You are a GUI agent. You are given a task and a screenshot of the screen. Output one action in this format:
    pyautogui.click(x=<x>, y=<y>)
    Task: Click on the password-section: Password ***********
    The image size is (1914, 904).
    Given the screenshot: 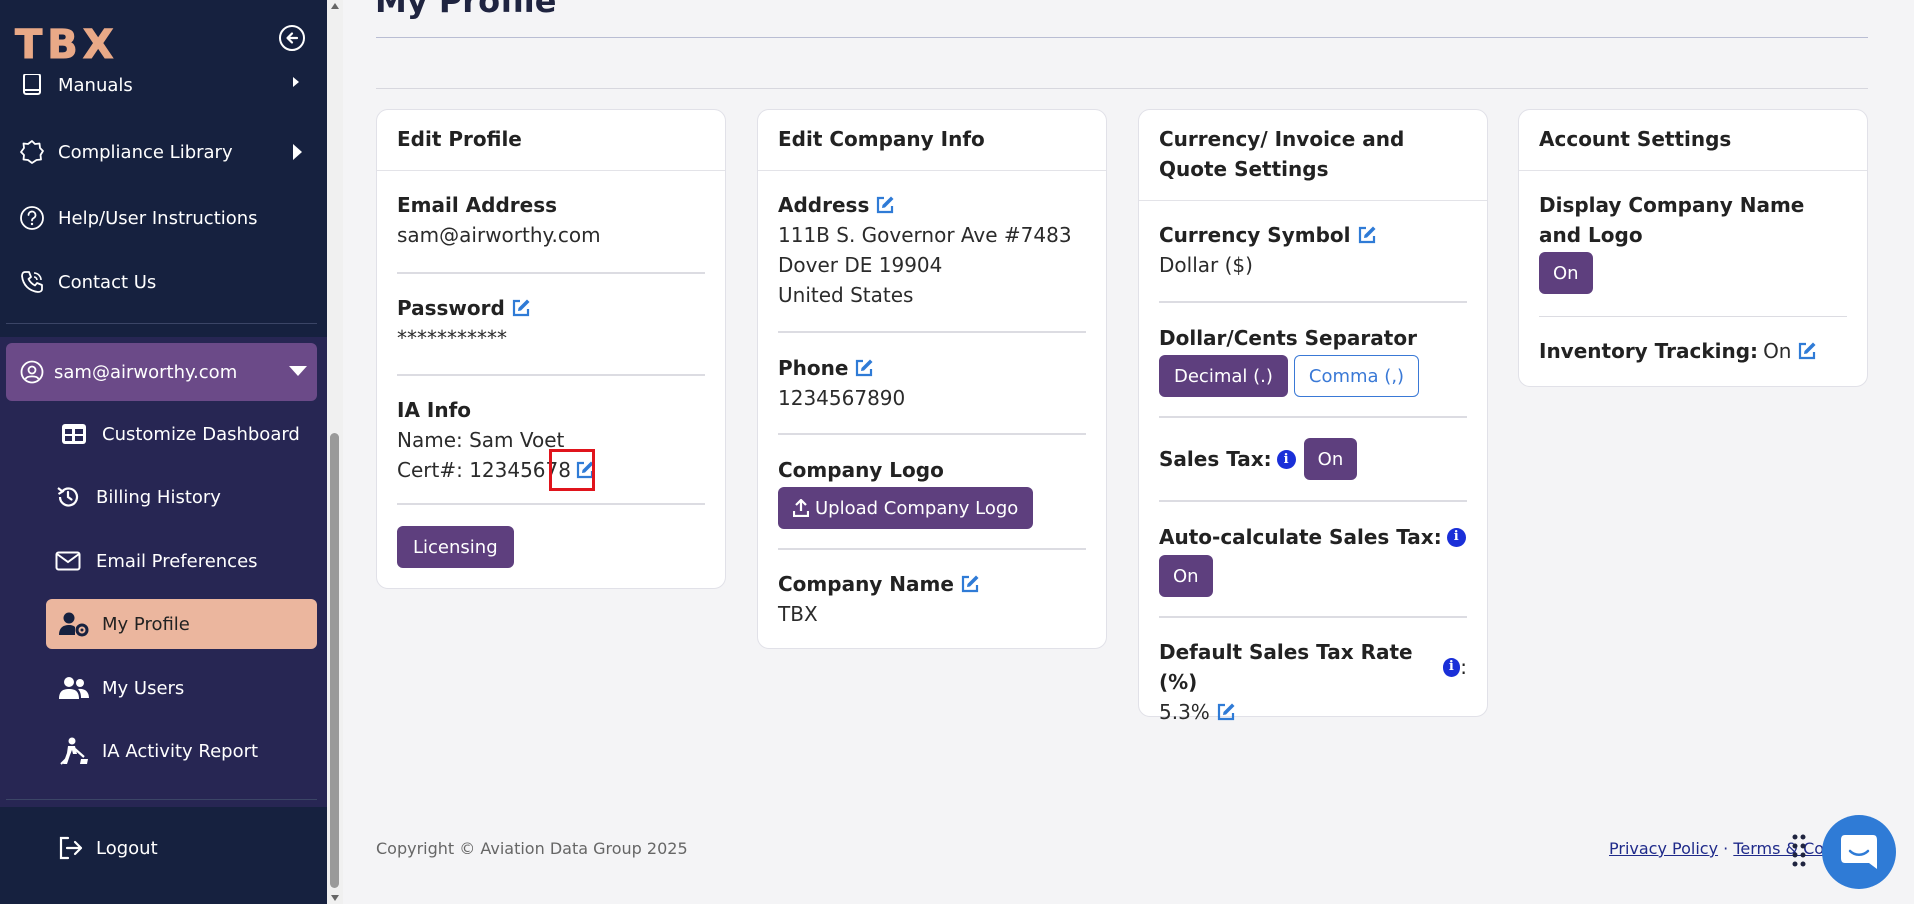 What is the action you would take?
    pyautogui.click(x=551, y=323)
    